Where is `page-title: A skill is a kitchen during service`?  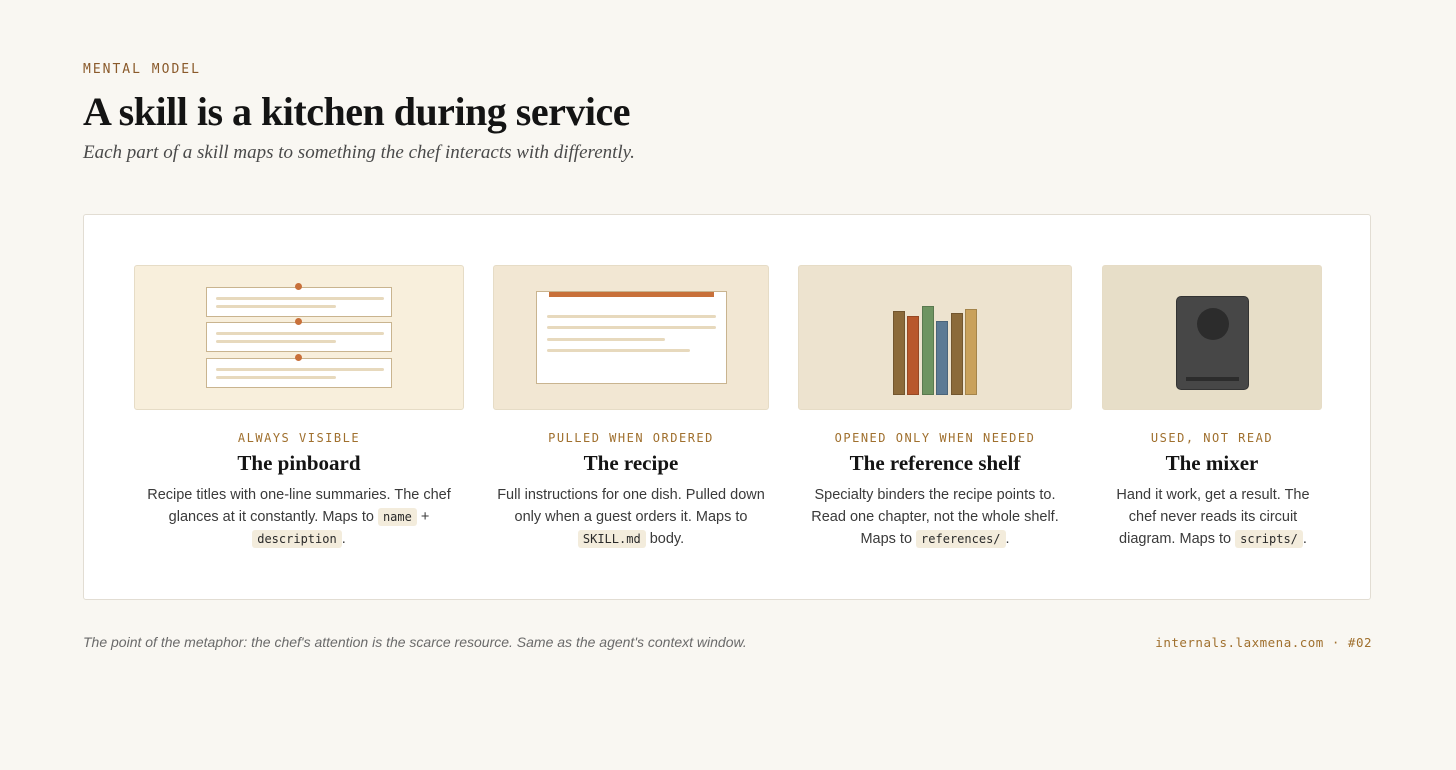
page-title: A skill is a kitchen during service is located at coordinates (357, 111).